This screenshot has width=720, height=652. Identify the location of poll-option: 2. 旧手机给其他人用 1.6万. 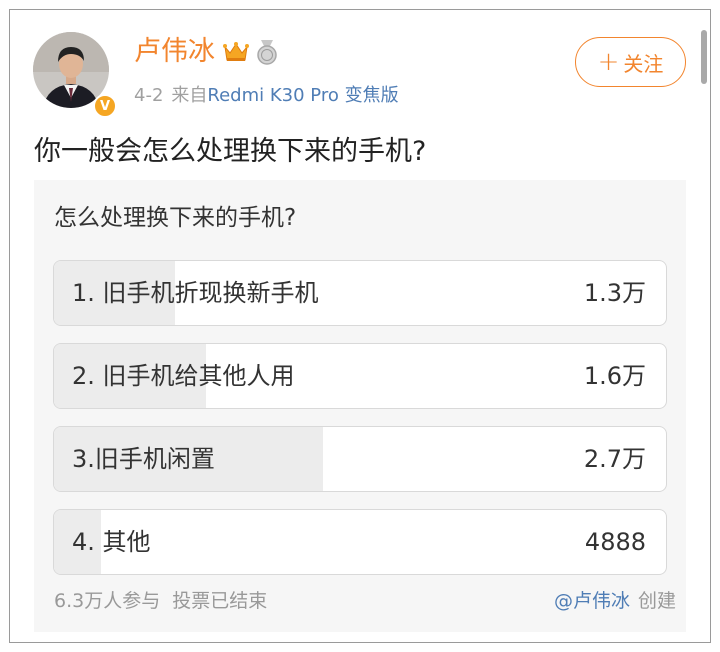
(360, 376).